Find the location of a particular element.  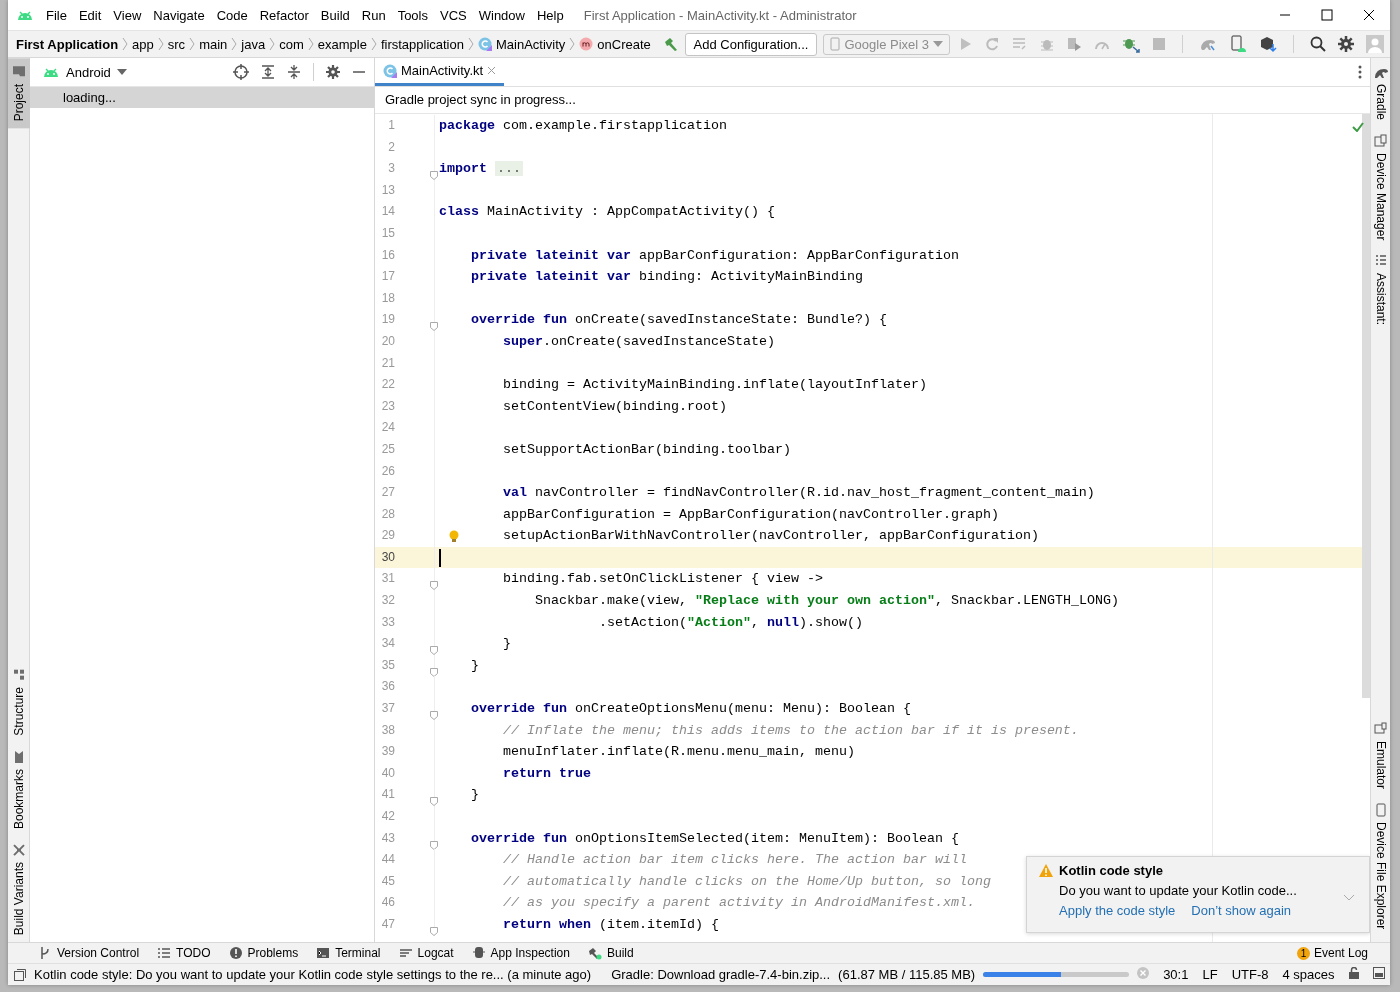

menu-item: Window is located at coordinates (501, 15).